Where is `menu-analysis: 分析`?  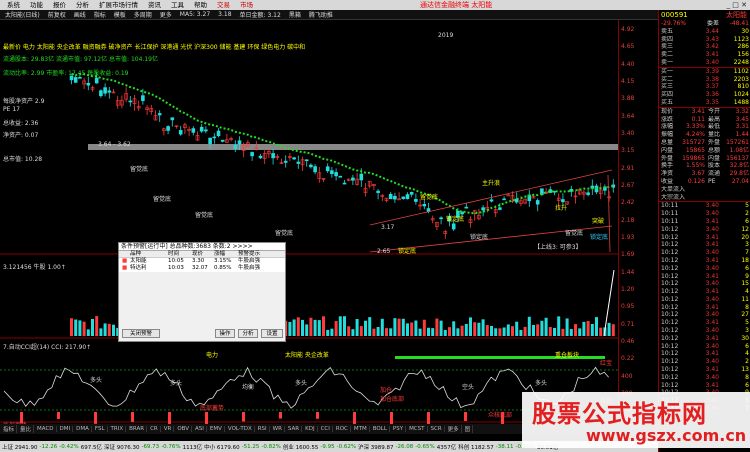
menu-analysis: 分析 is located at coordinates (82, 5).